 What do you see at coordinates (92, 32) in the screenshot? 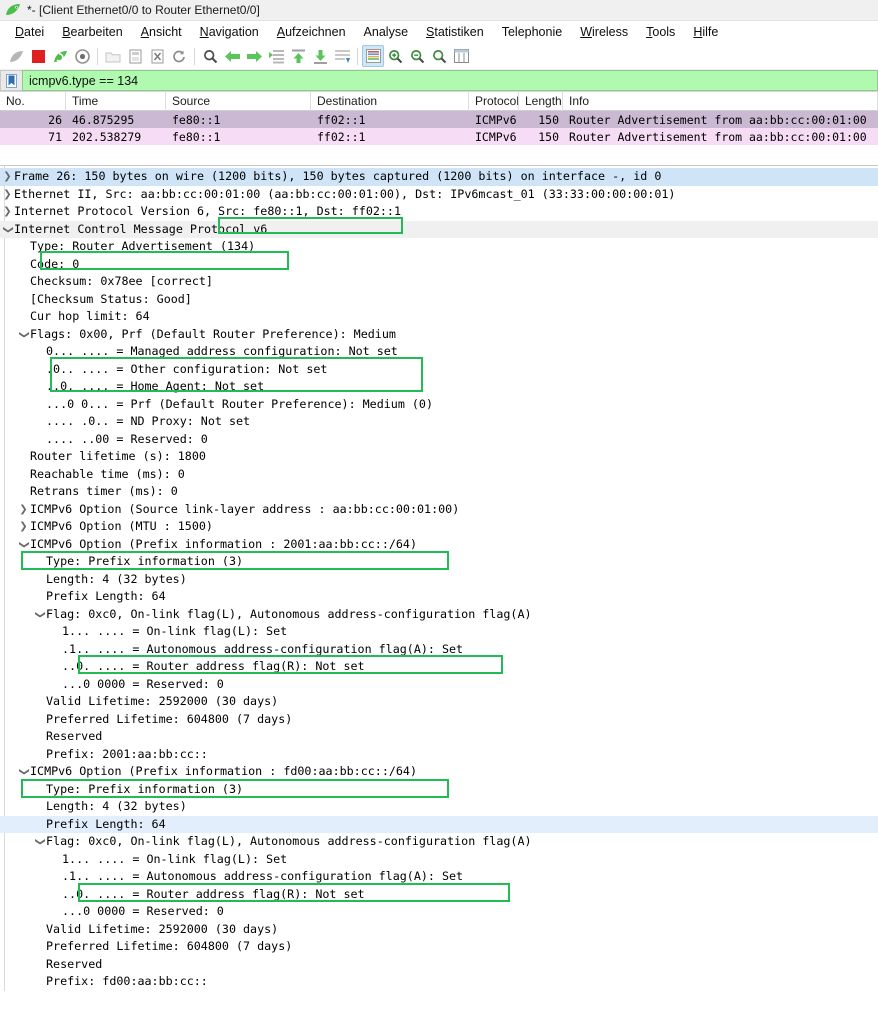
I see `menu-item-bearbeiten: Bearbeiten` at bounding box center [92, 32].